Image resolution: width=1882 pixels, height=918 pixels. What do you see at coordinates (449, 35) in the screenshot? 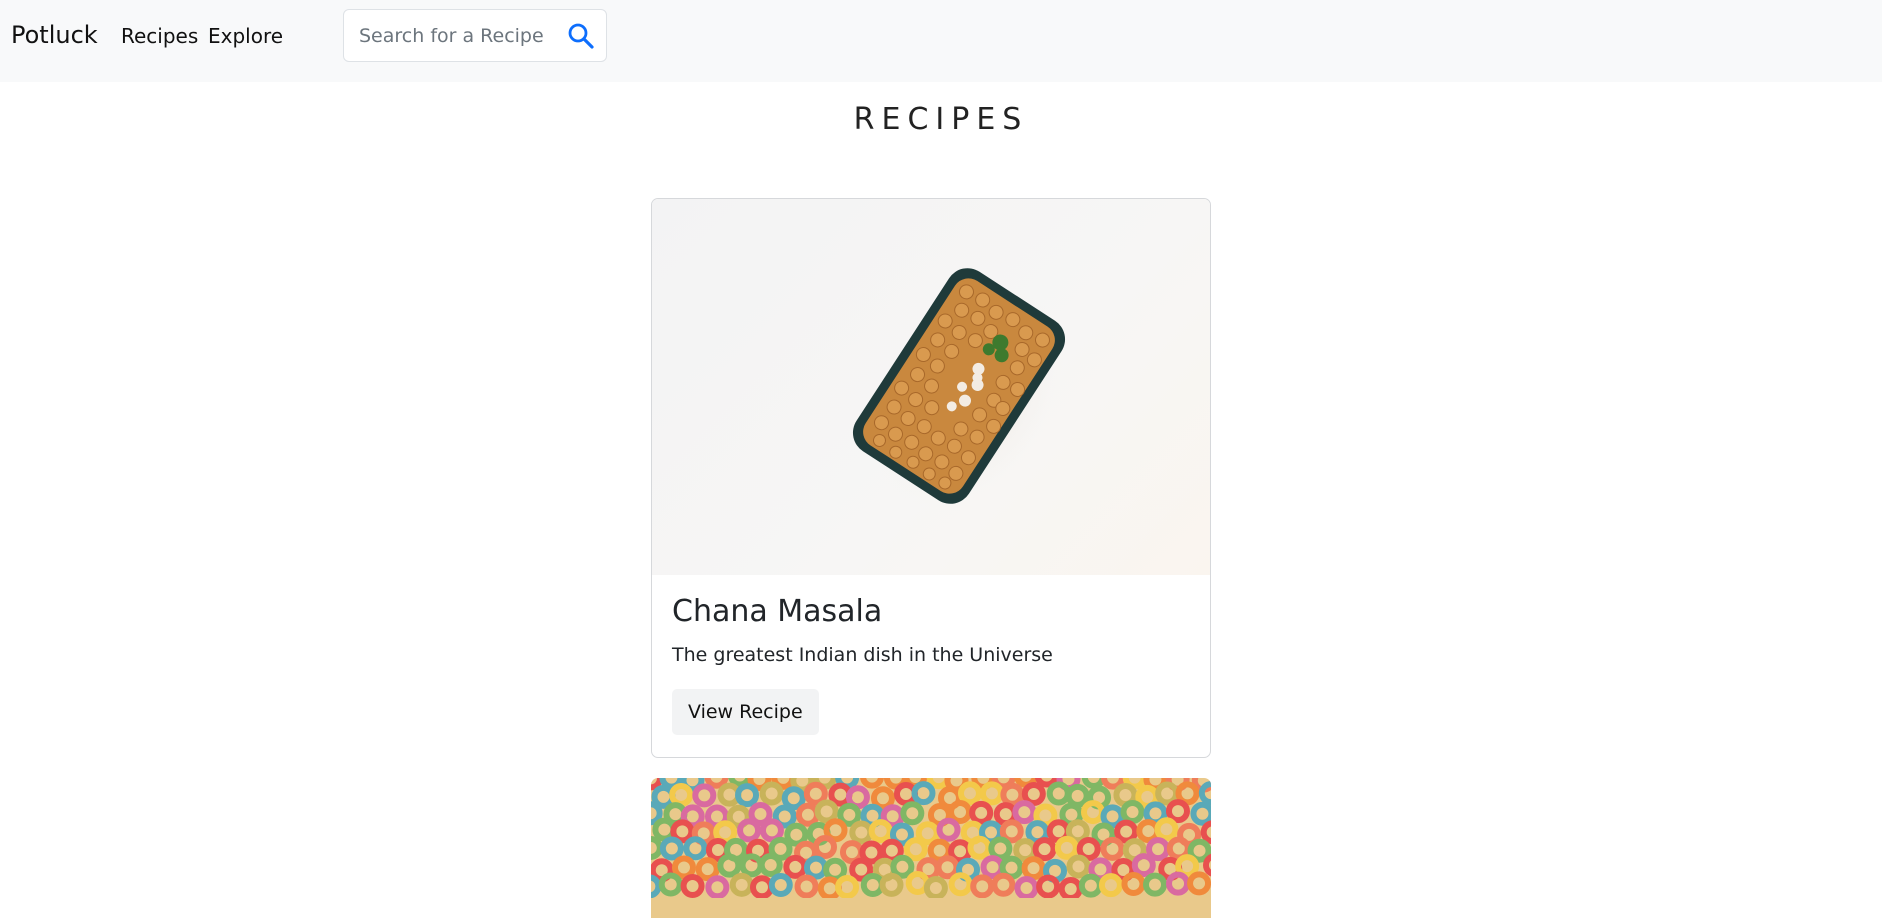
I see `search-input` at bounding box center [449, 35].